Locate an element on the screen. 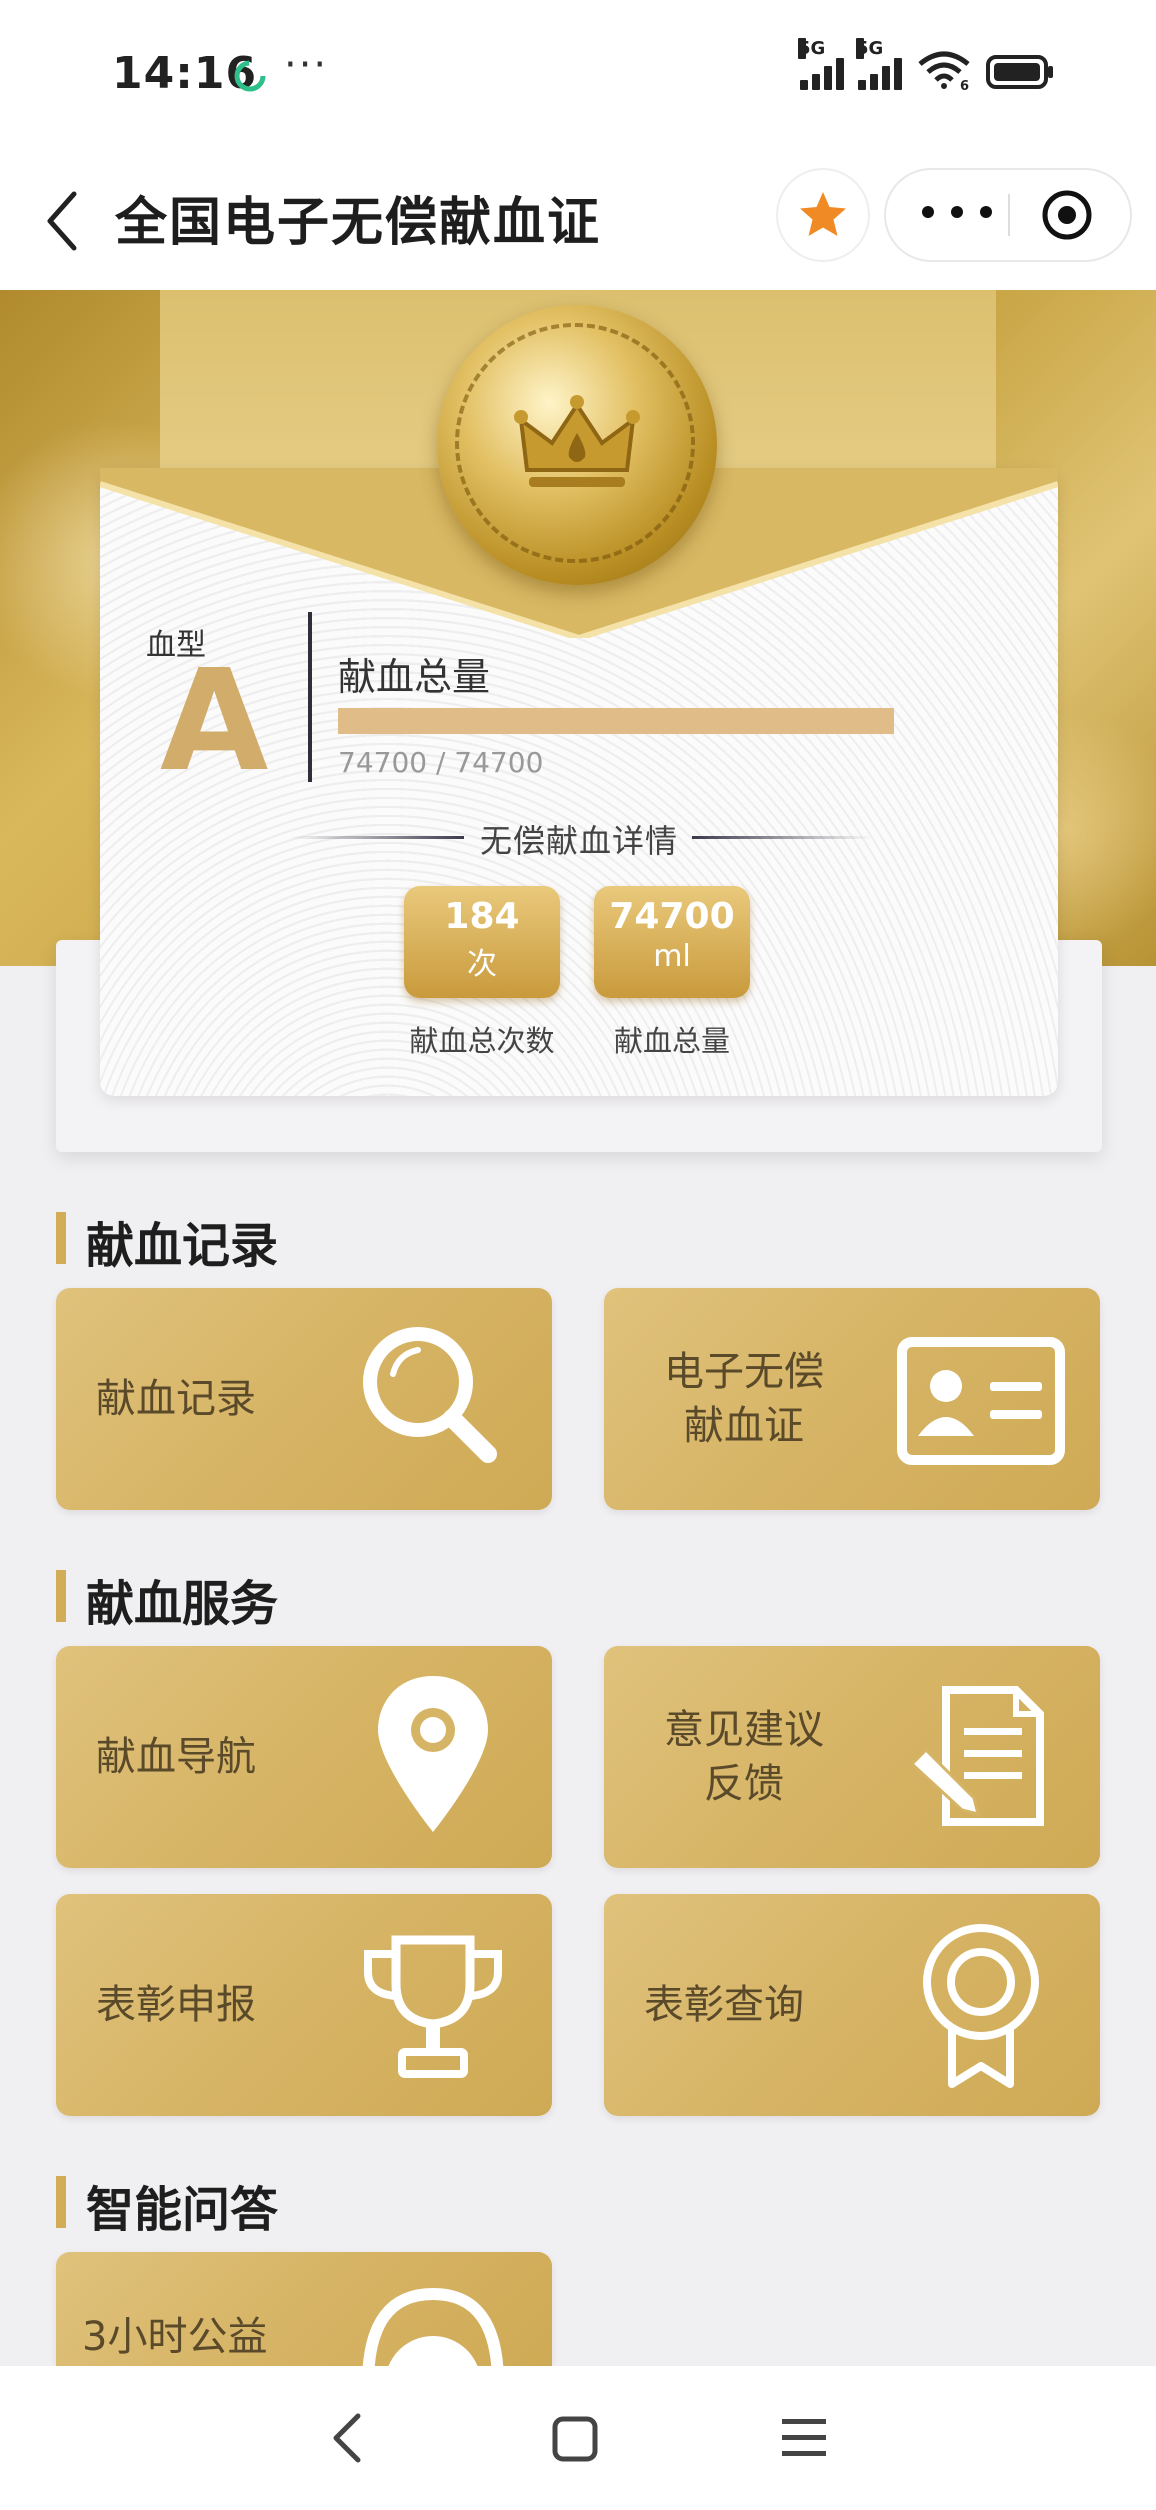 Image resolution: width=1156 pixels, height=2510 pixels. close-target-icon is located at coordinates (1067, 215).